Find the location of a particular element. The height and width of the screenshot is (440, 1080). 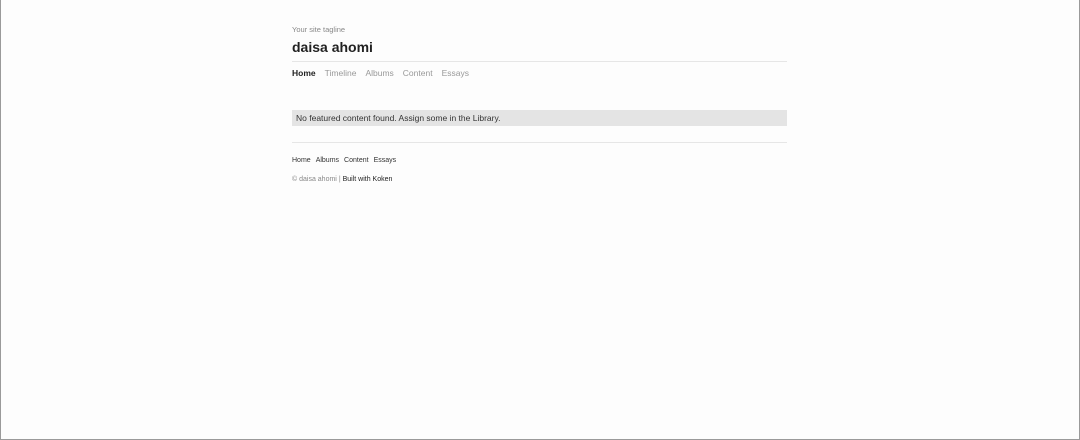

header-divider is located at coordinates (539, 61).